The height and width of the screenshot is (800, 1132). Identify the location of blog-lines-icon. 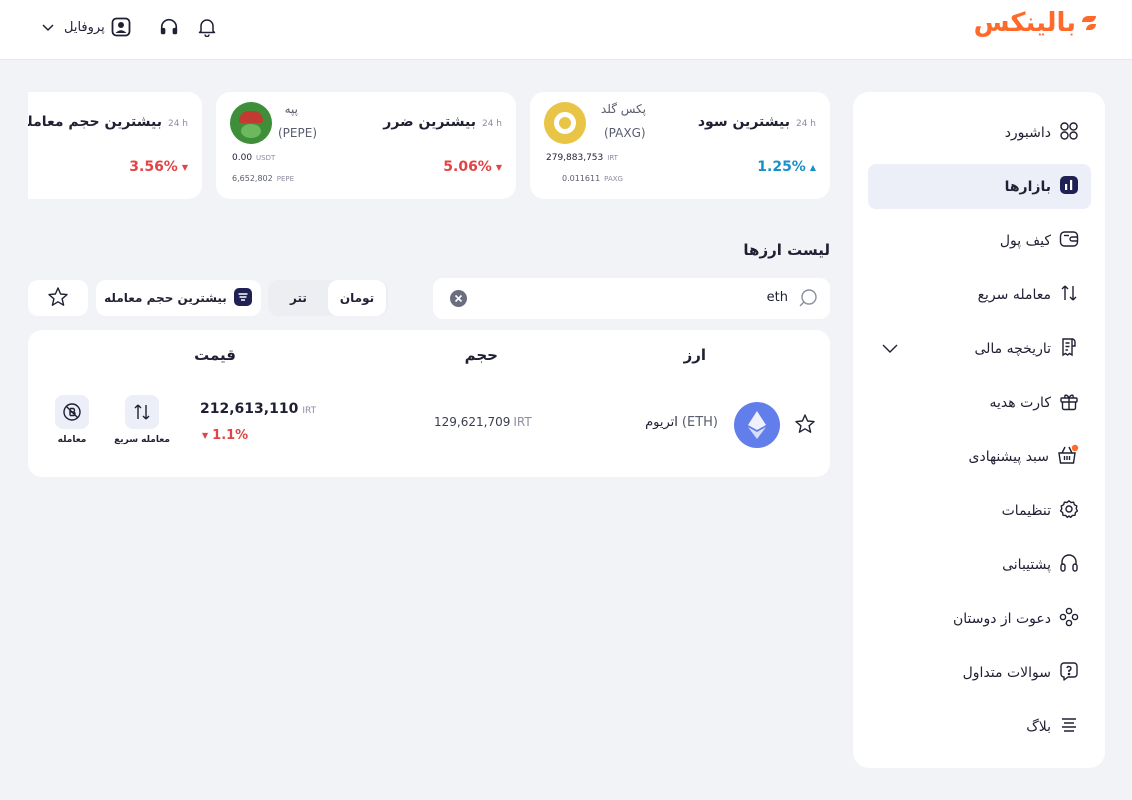
(1069, 727).